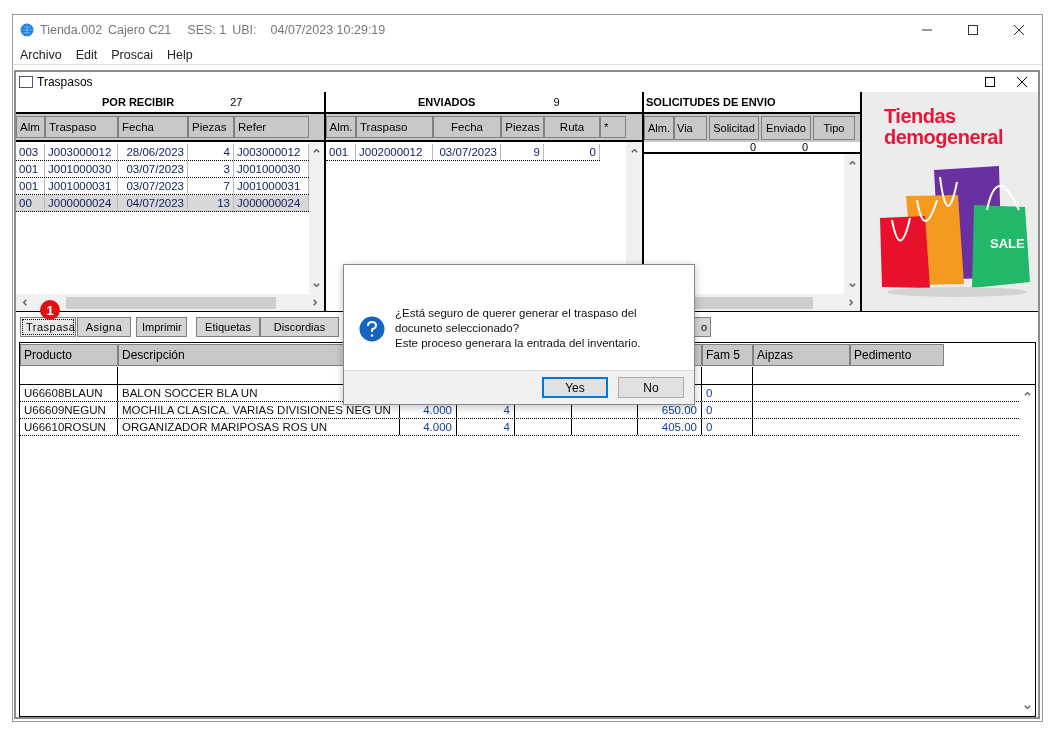 Image resolution: width=1050 pixels, height=732 pixels. Describe the element at coordinates (428, 427) in the screenshot. I see `table-cell: 4.000` at that location.